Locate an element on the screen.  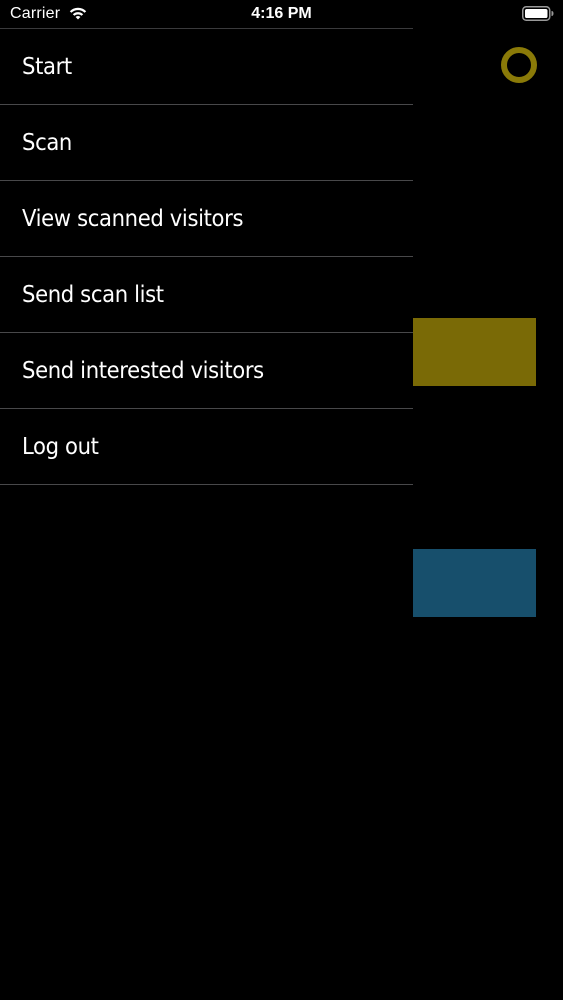
background-yellow-button is located at coordinates (474, 352).